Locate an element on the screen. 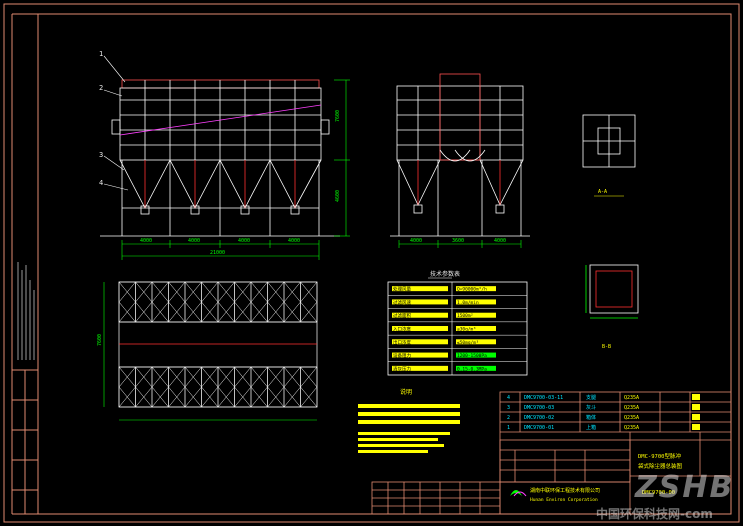 The height and width of the screenshot is (526, 743). param-row-value: 0.15-0.3MPa is located at coordinates (472, 369).